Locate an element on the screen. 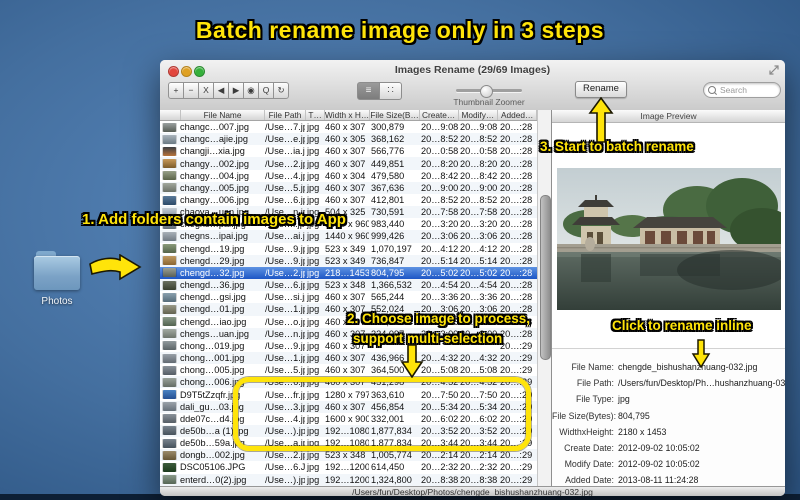 This screenshot has height=500, width=800. info-label: File Name: is located at coordinates (592, 367).